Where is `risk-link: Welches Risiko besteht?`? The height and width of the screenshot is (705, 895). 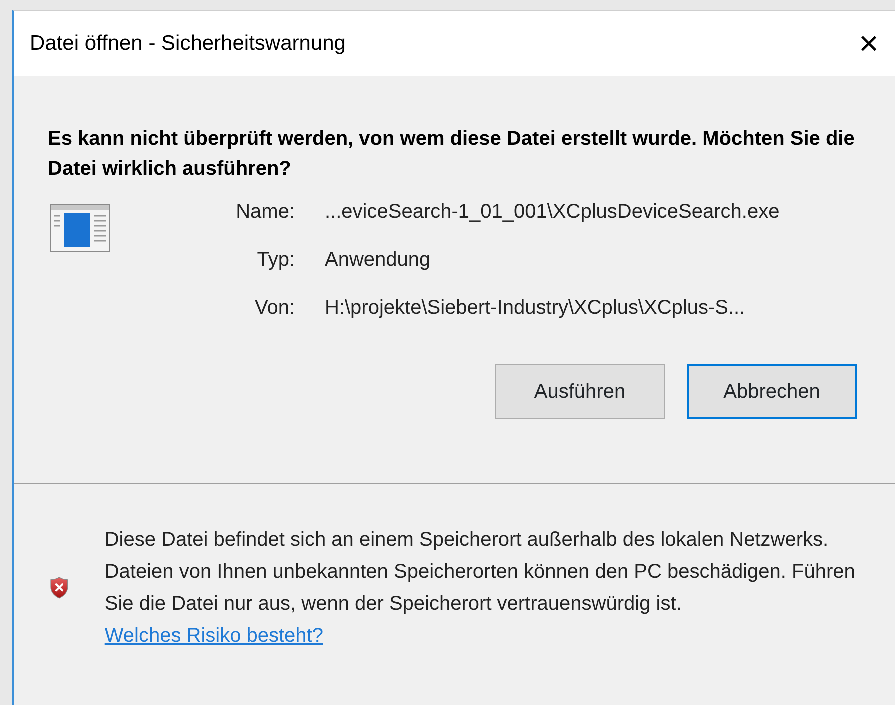 risk-link: Welches Risiko besteht? is located at coordinates (214, 636).